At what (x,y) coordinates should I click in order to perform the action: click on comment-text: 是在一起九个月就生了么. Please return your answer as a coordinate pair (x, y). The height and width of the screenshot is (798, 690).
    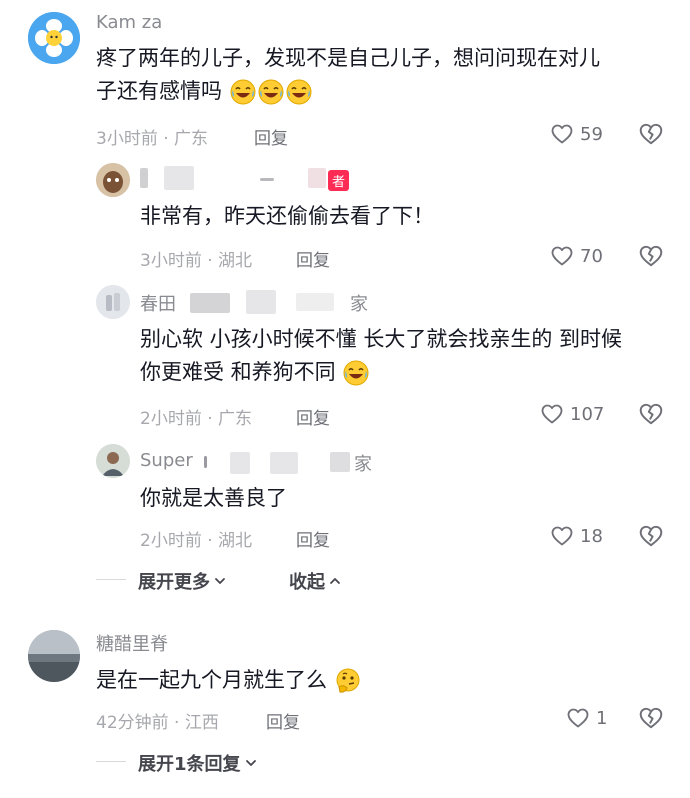
    Looking at the image, I should click on (366, 680).